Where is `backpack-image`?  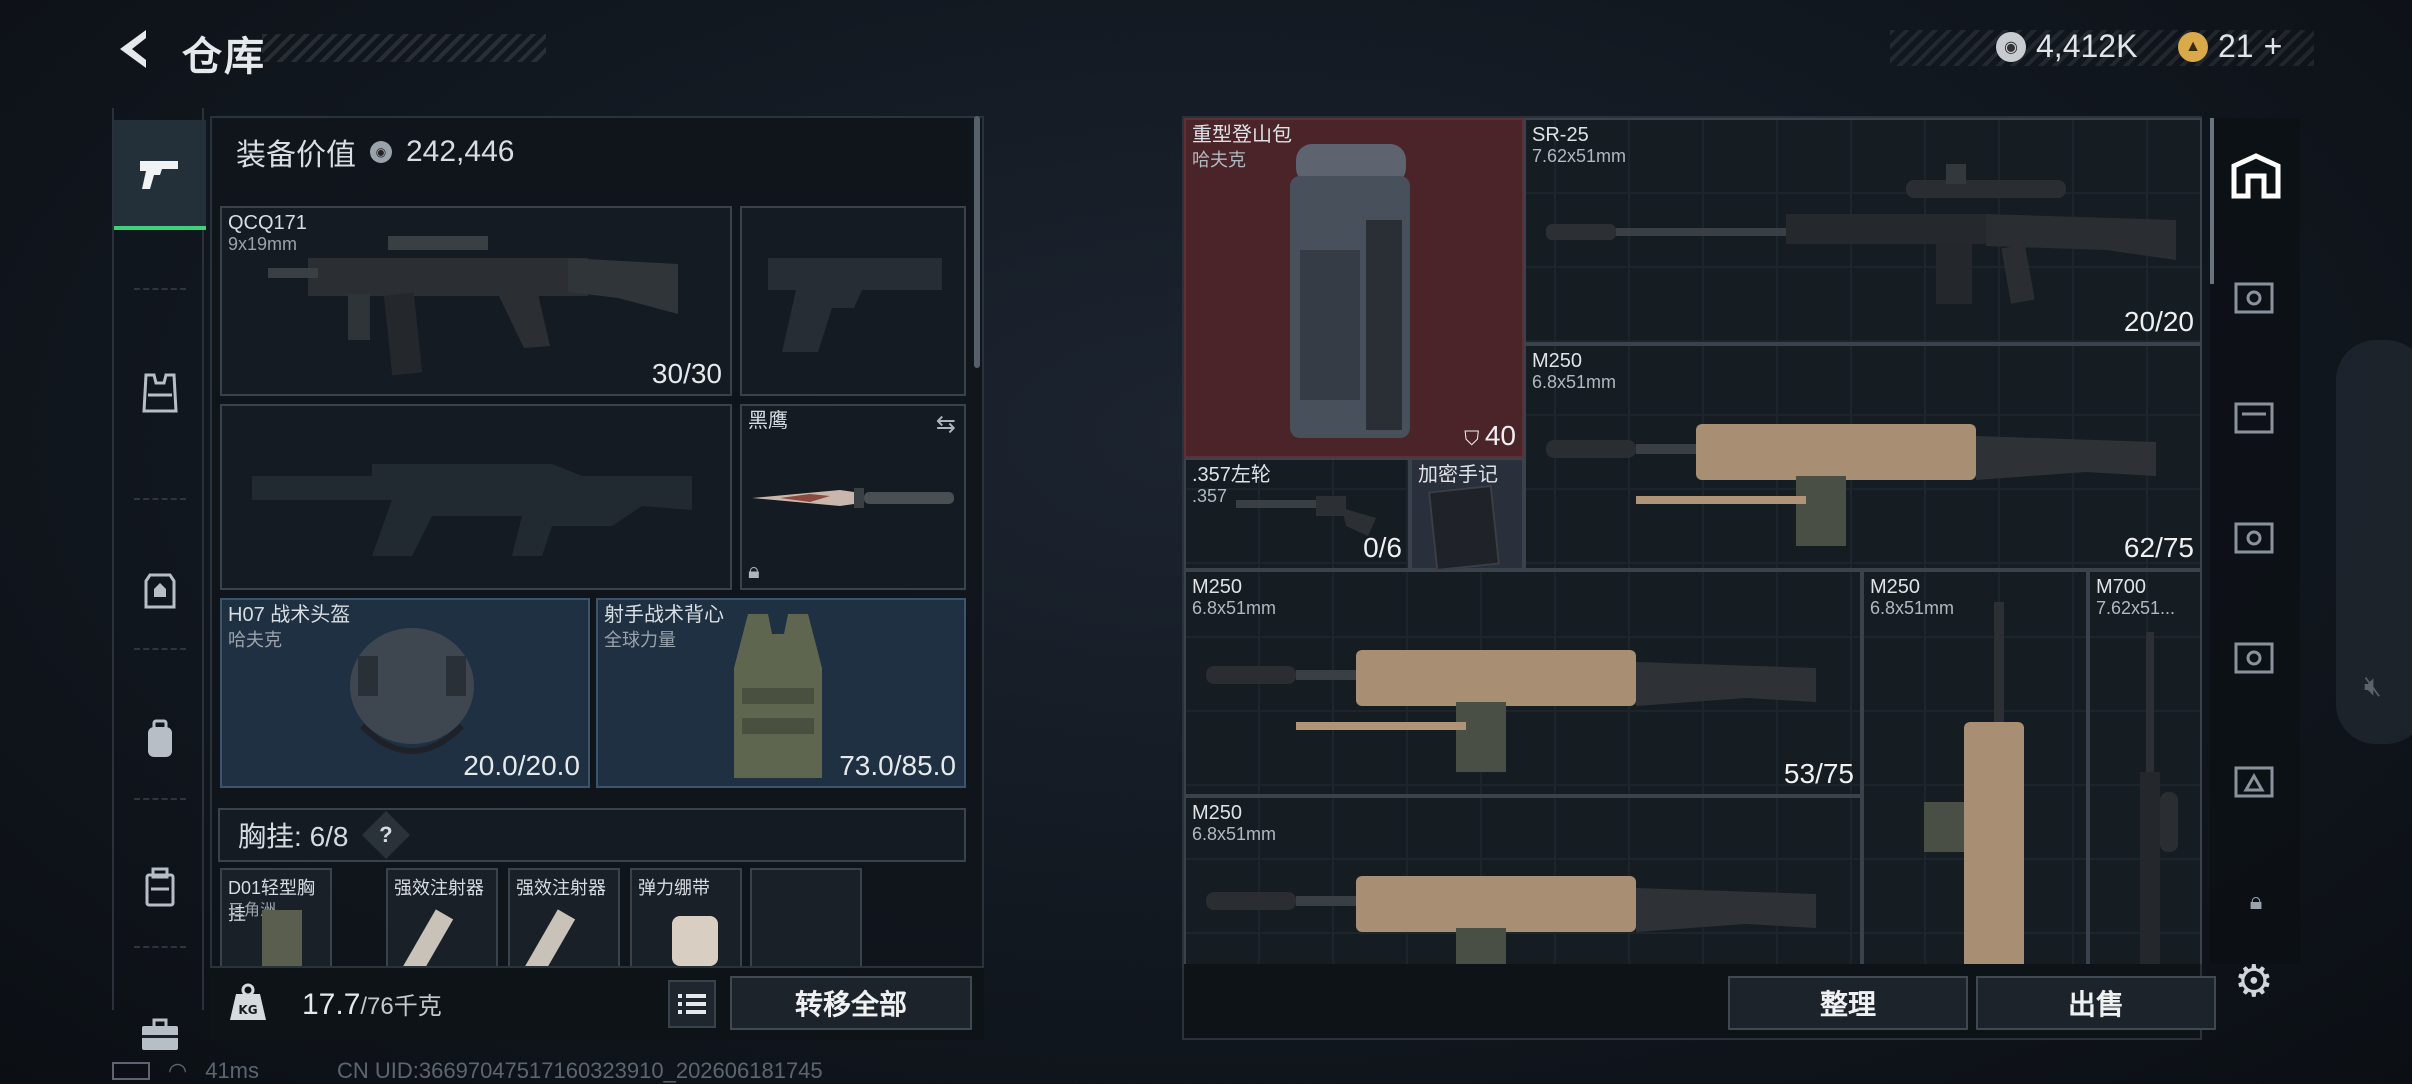
backpack-image is located at coordinates (1350, 291).